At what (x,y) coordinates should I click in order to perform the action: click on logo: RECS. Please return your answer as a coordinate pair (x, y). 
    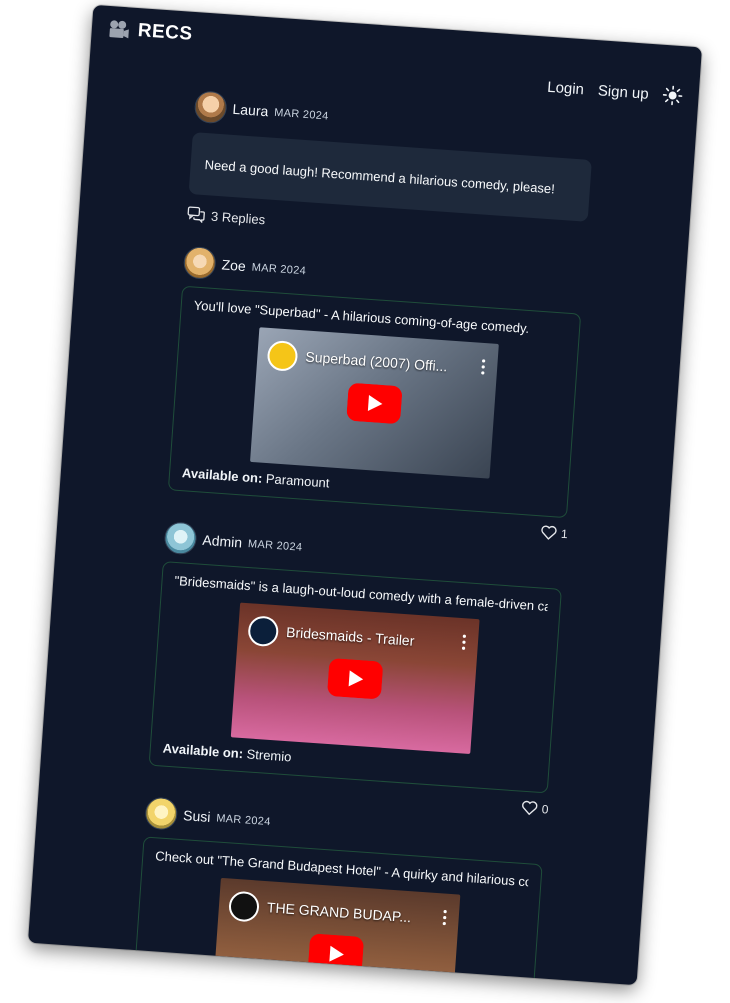
    Looking at the image, I should click on (150, 32).